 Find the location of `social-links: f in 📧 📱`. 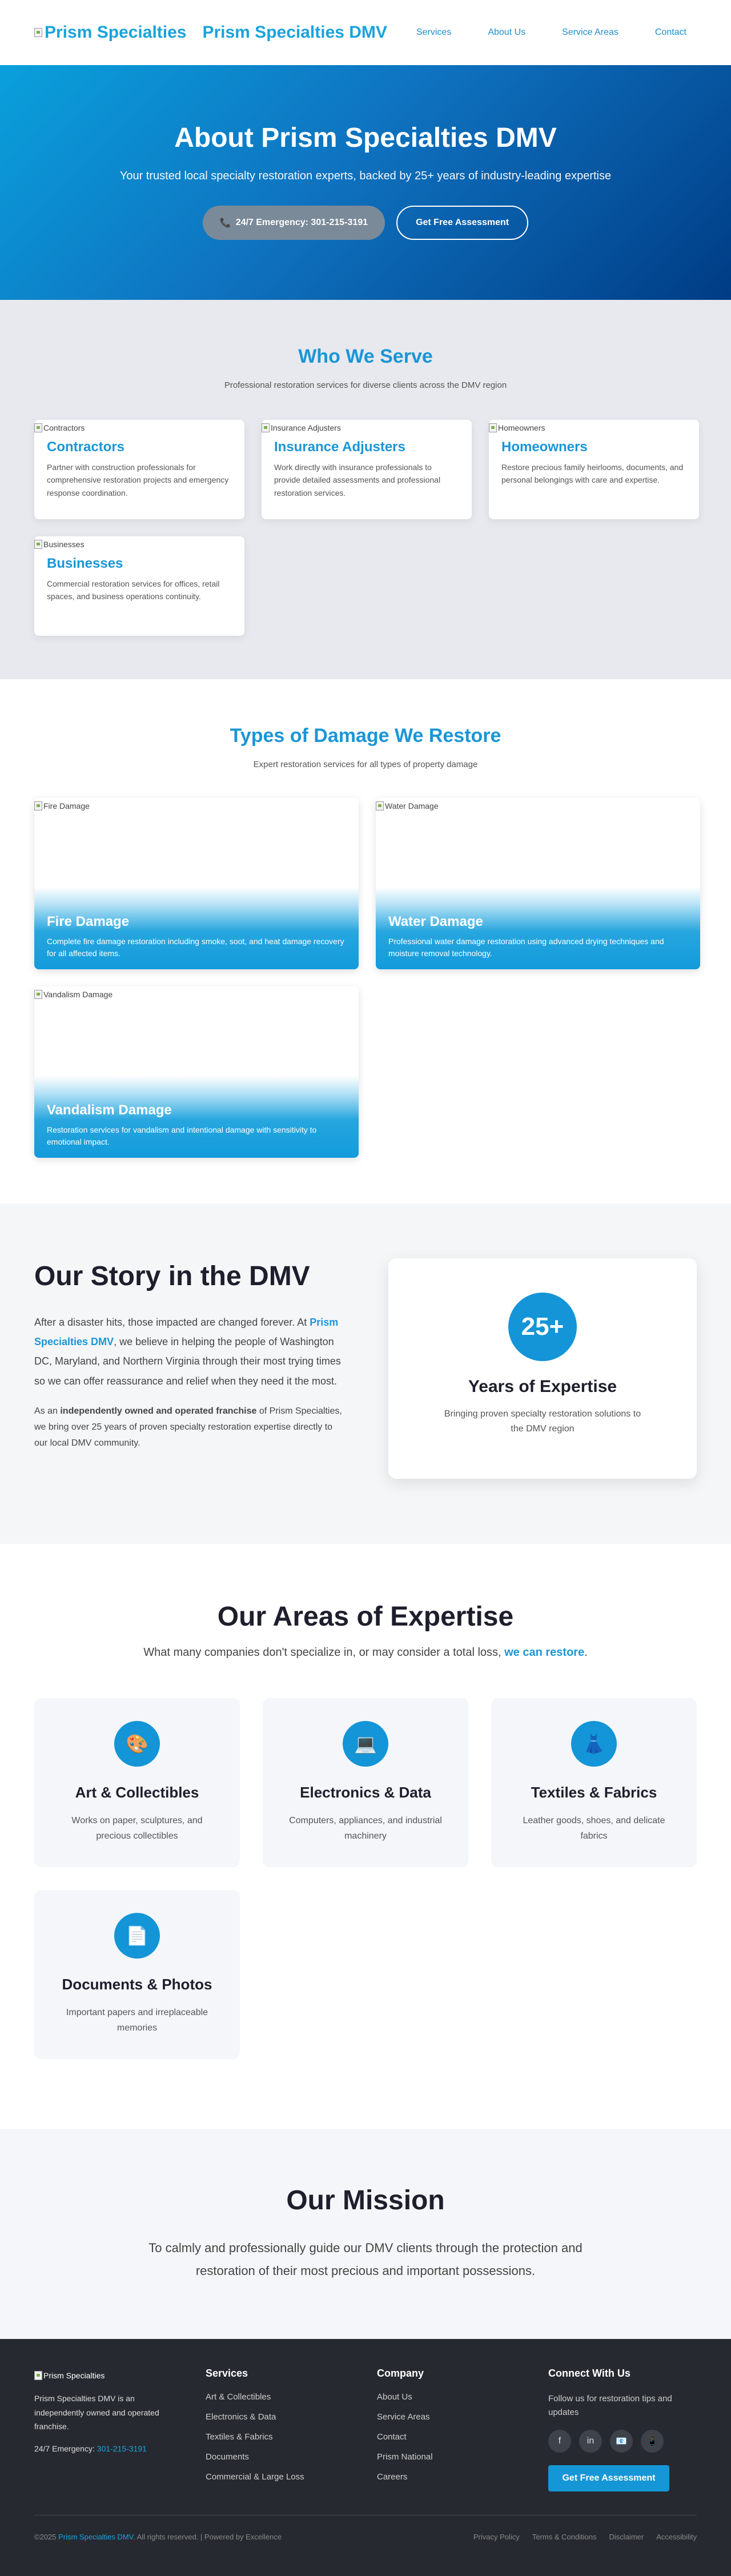

social-links: f in 📧 📱 is located at coordinates (622, 2441).